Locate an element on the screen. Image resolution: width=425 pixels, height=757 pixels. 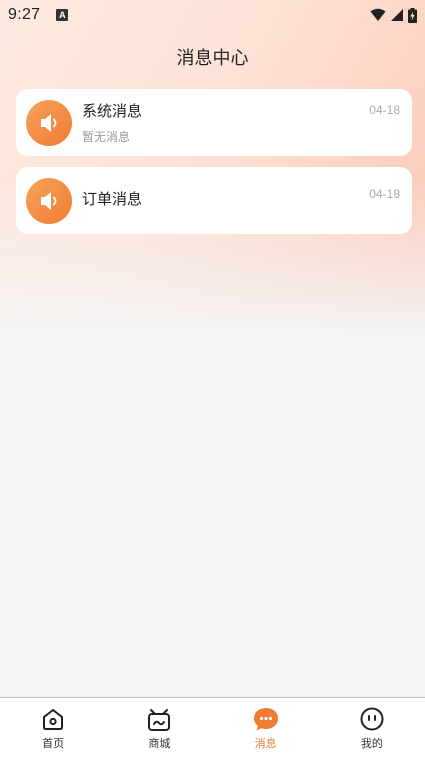
shop-icon is located at coordinates (159, 720).